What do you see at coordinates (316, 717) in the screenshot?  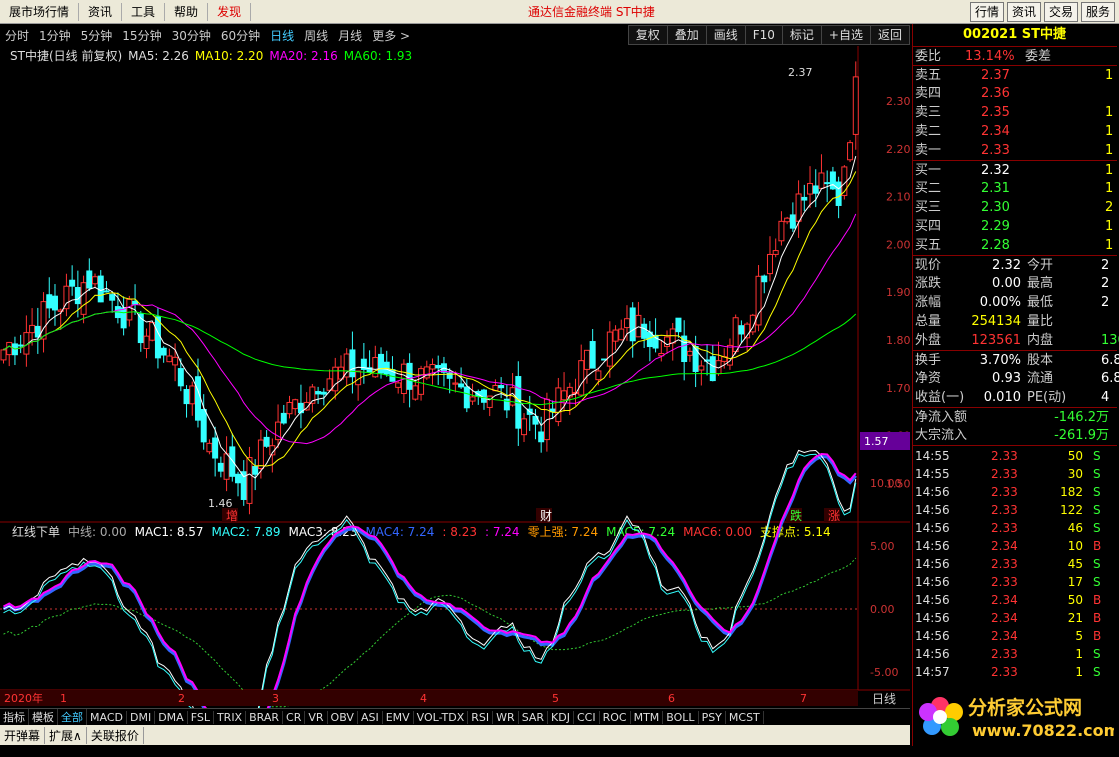 I see `indicator-tab-10: VR` at bounding box center [316, 717].